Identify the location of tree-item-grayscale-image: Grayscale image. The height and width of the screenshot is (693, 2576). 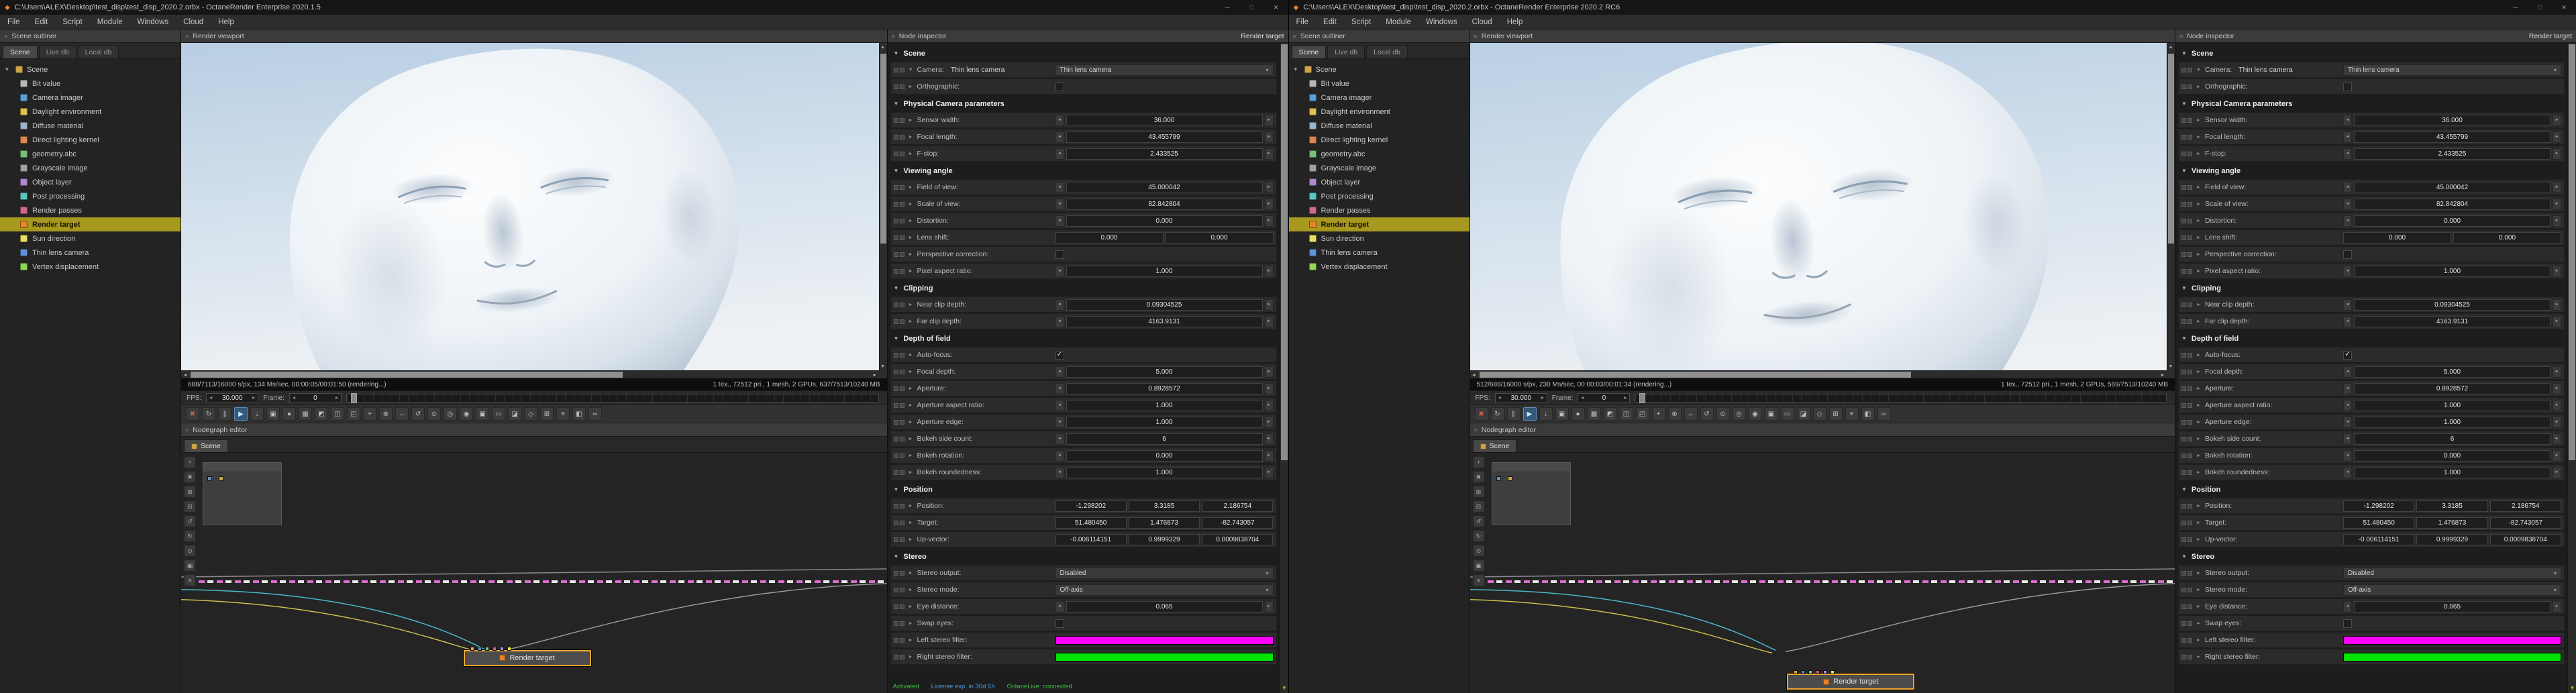
(1379, 168).